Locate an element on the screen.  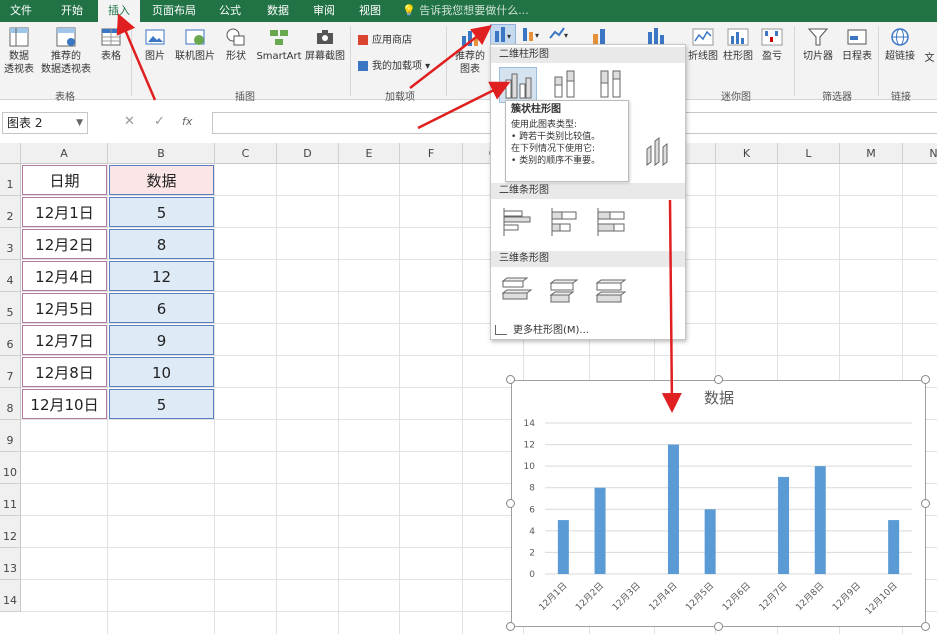
3d-100-stacked-bar-option is located at coordinates (612, 291).